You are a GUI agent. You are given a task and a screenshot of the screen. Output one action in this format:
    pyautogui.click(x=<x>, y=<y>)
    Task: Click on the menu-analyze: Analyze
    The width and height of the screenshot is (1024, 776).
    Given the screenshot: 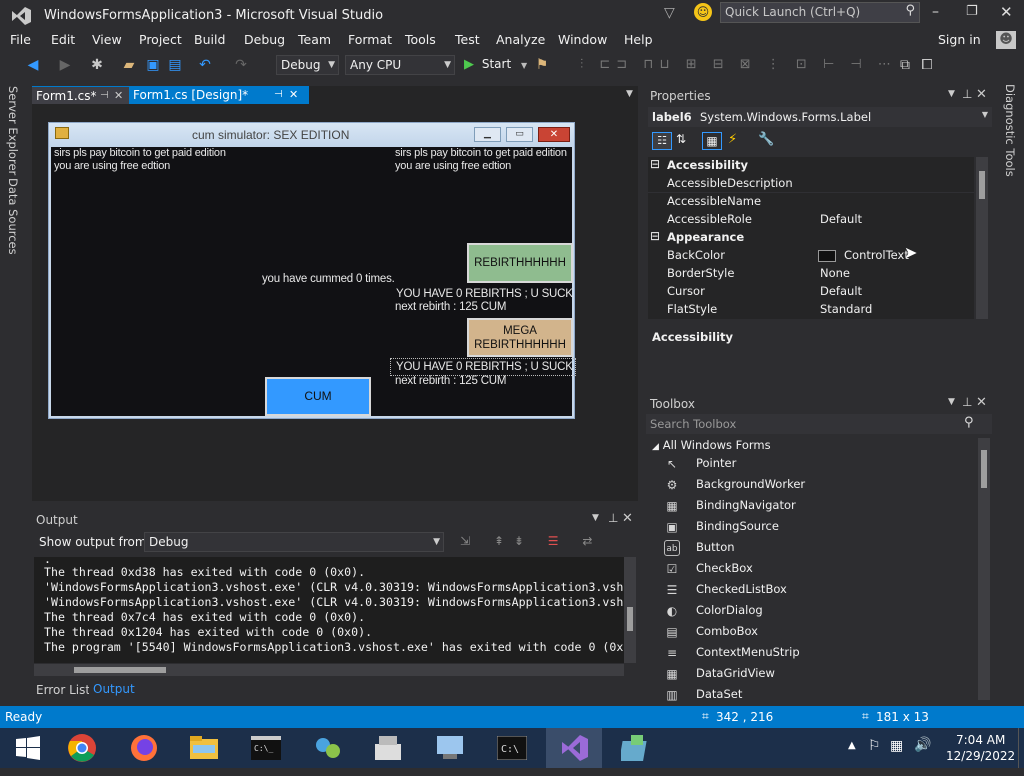 What is the action you would take?
    pyautogui.click(x=520, y=39)
    